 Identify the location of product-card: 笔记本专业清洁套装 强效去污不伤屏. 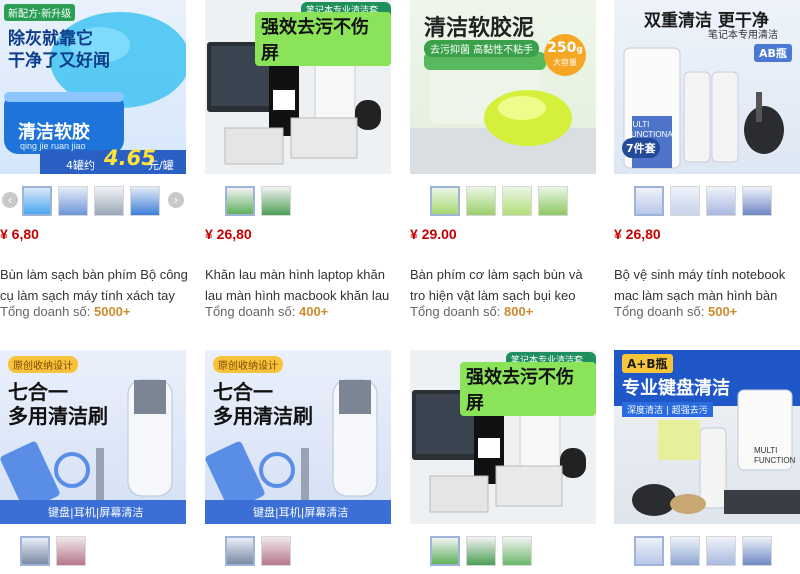
(503, 462).